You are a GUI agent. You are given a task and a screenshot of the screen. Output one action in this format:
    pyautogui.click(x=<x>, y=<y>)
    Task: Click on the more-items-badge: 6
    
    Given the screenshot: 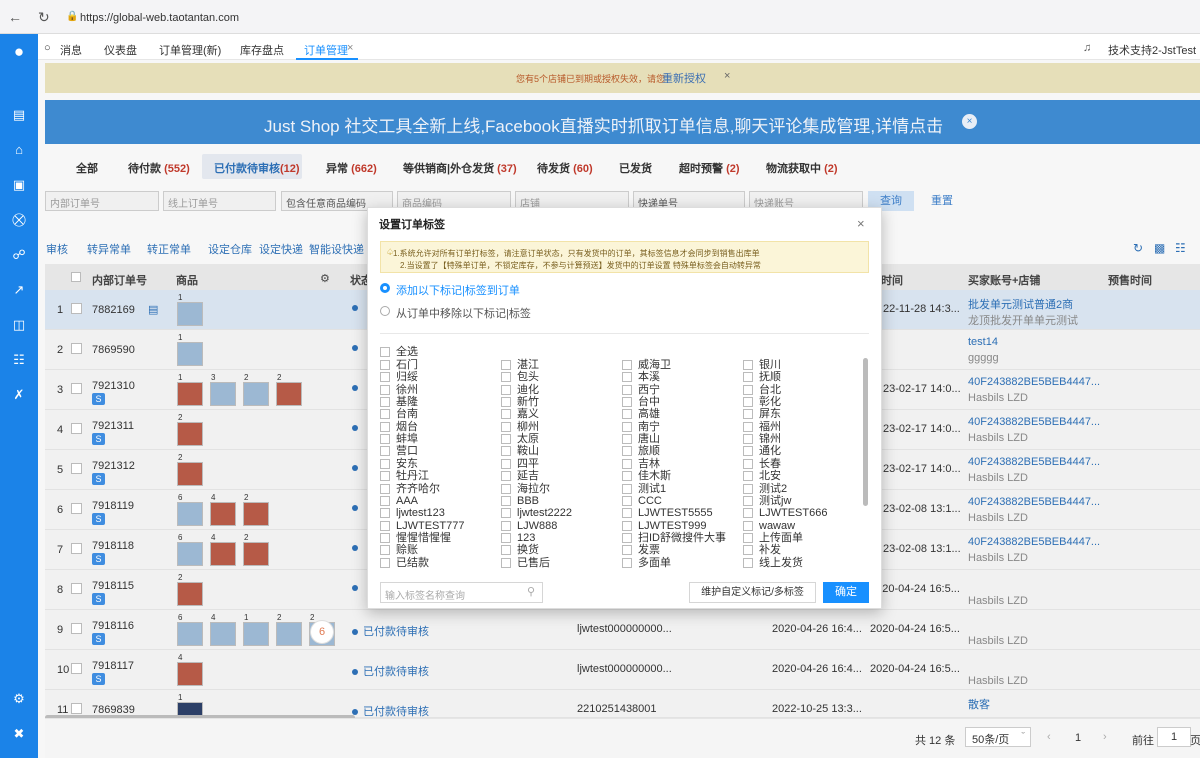 What is the action you would take?
    pyautogui.click(x=322, y=632)
    